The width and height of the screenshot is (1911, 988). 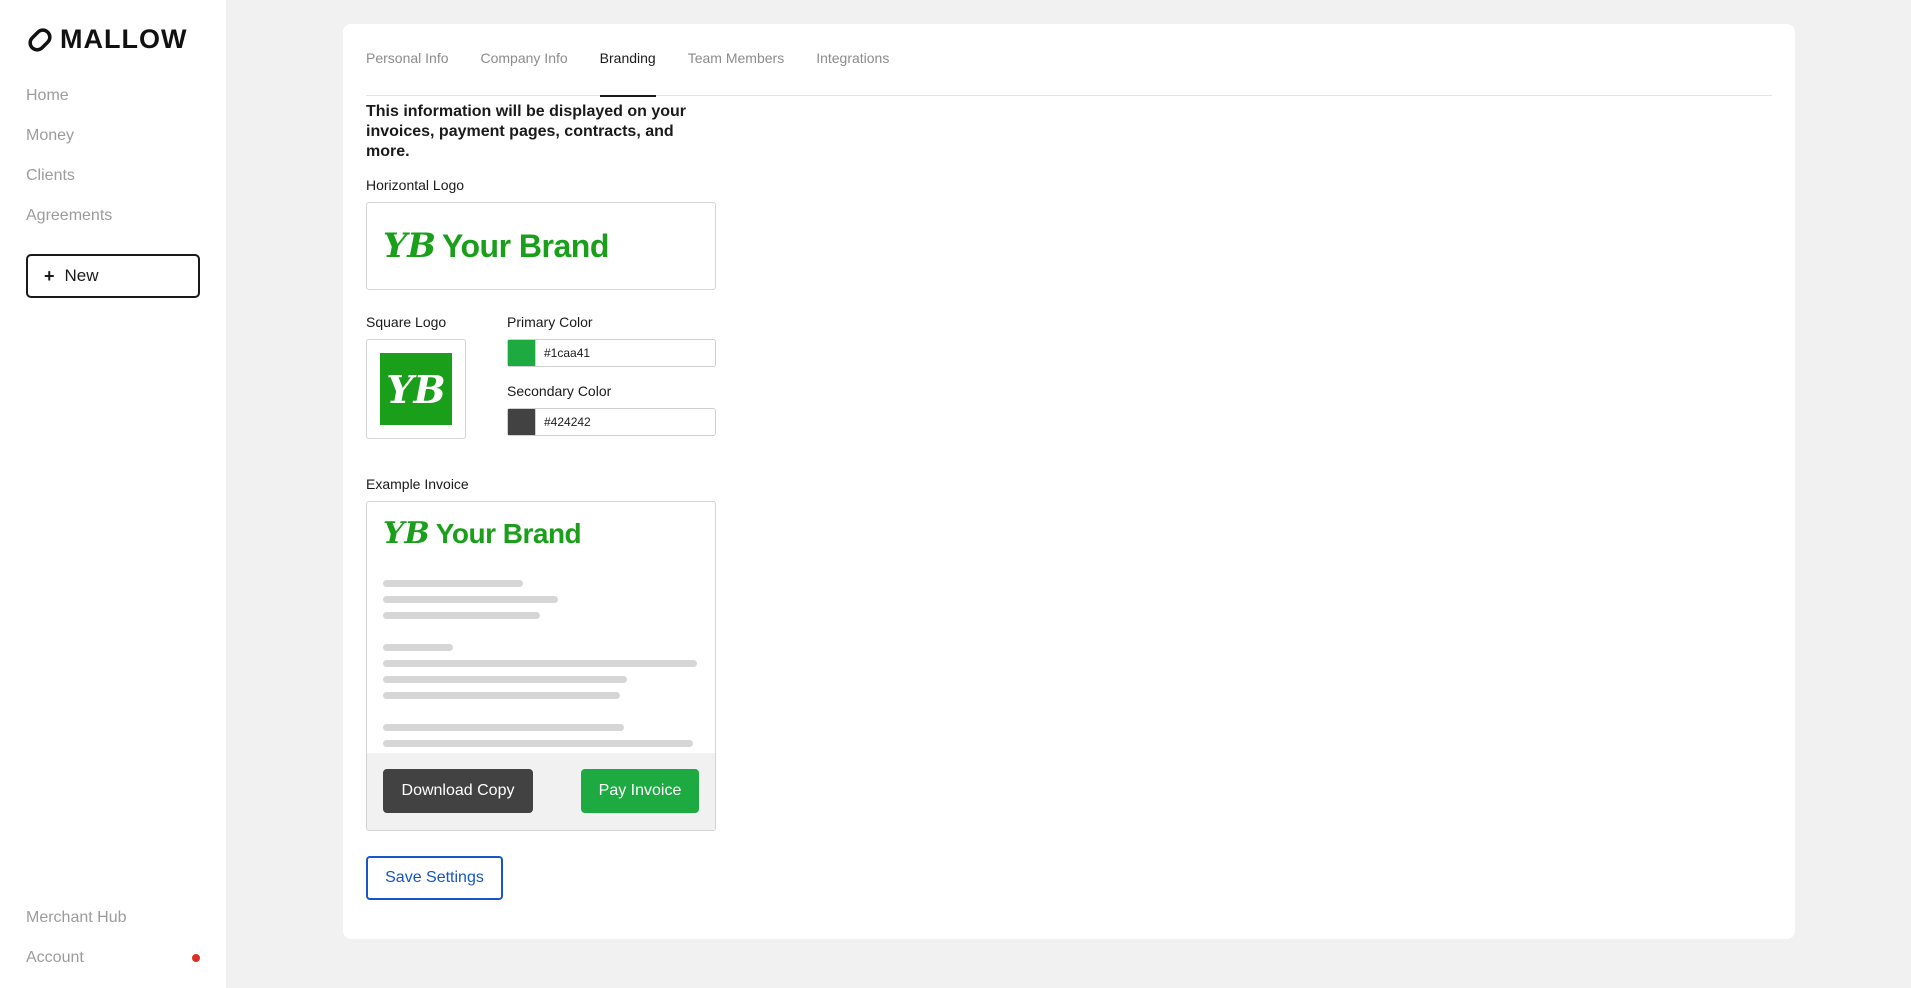 I want to click on square-logo-upload: YB, so click(x=416, y=389).